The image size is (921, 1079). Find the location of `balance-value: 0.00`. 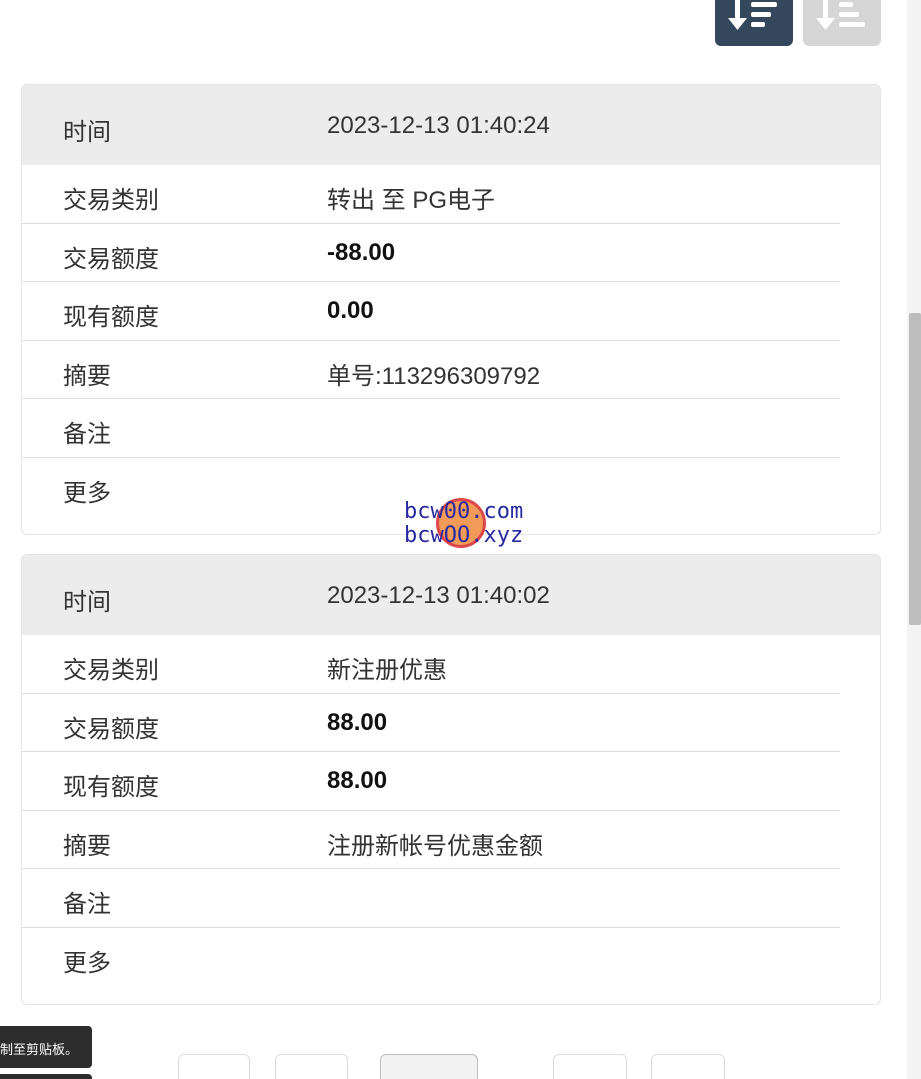

balance-value: 0.00 is located at coordinates (350, 311).